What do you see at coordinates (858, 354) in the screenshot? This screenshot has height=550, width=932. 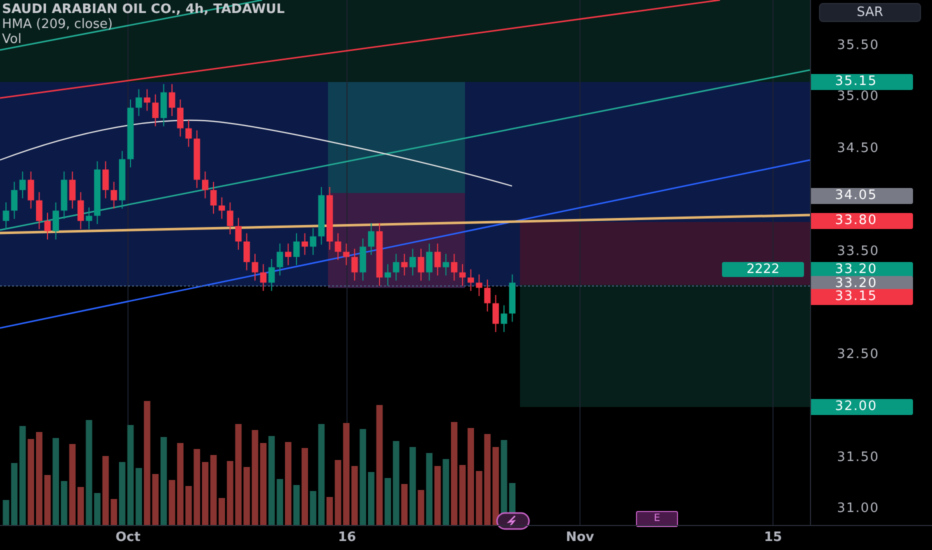 I see `price-tick: 32.50` at bounding box center [858, 354].